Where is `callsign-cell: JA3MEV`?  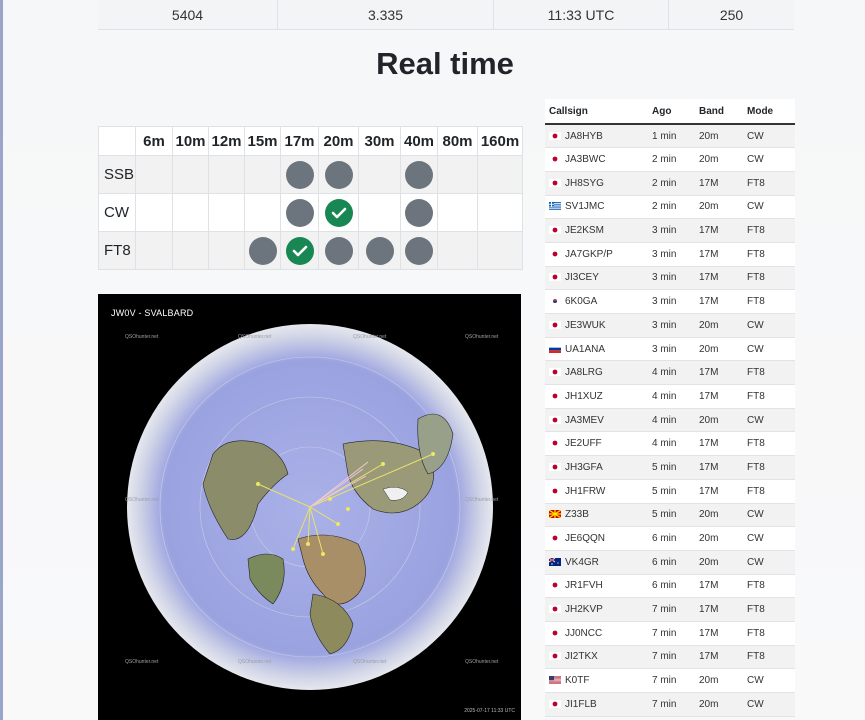
callsign-cell: JA3MEV is located at coordinates (596, 420).